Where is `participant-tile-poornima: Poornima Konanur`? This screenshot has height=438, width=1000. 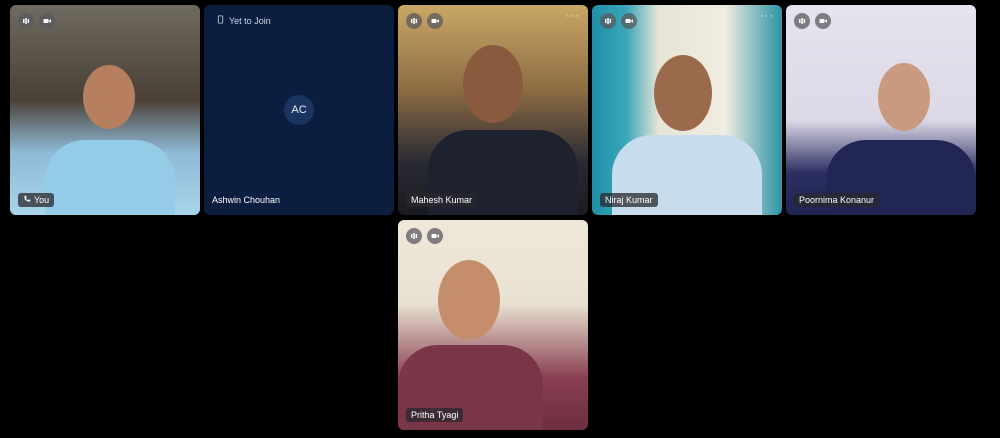
participant-tile-poornima: Poornima Konanur is located at coordinates (881, 110).